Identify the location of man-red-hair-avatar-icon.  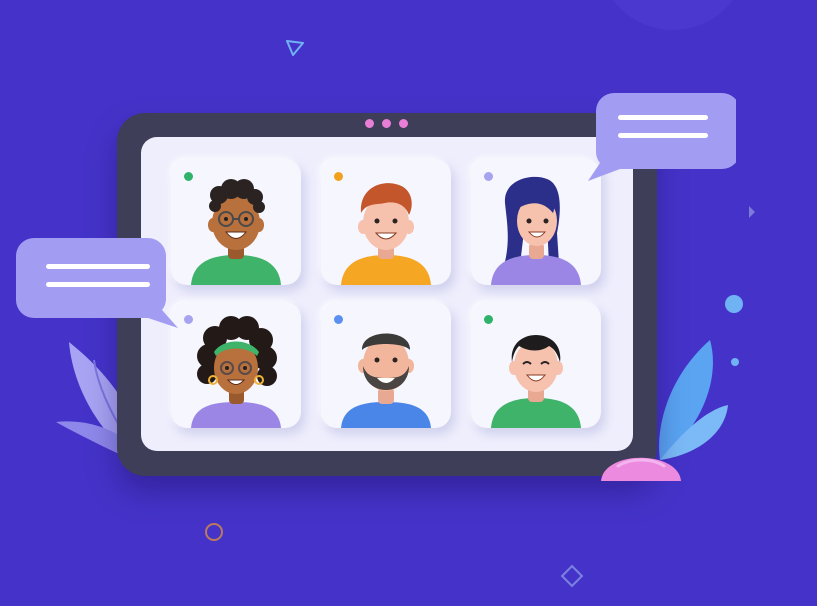
(386, 234).